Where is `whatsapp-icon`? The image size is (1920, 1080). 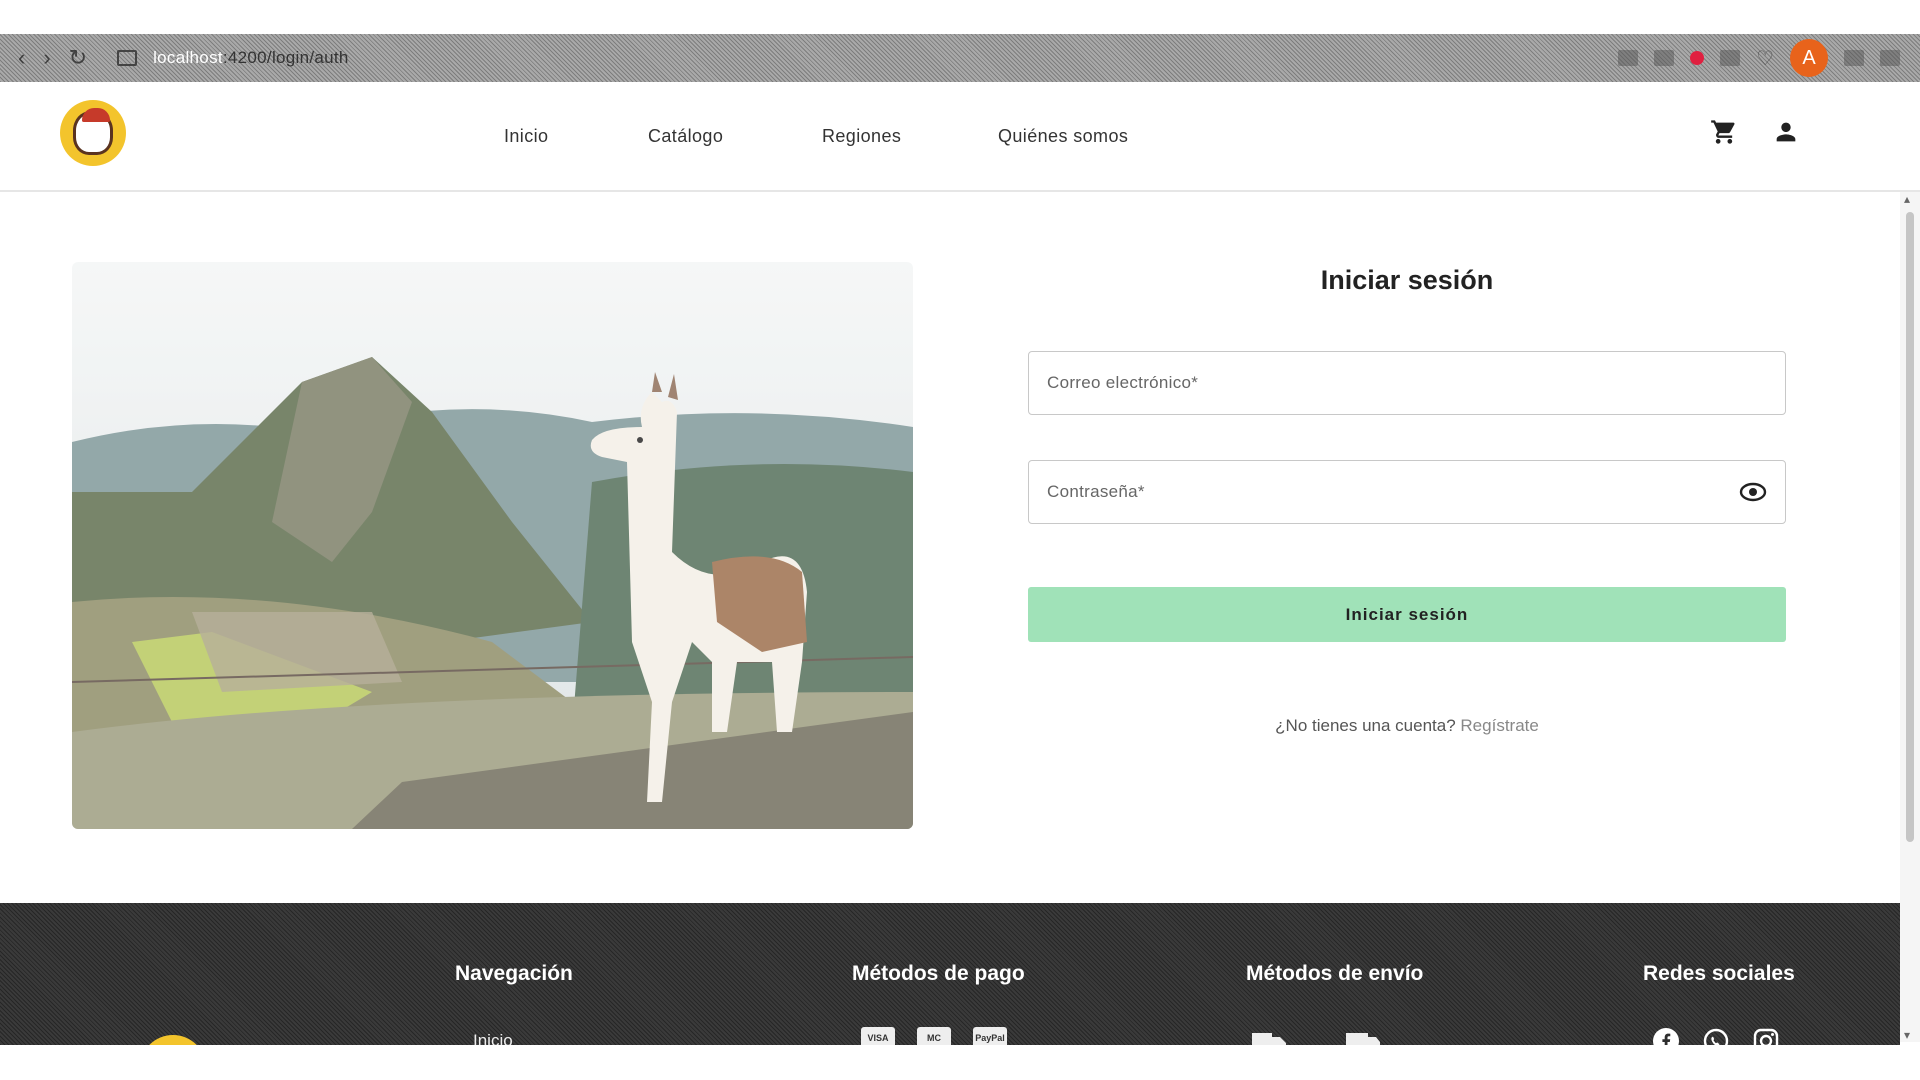
whatsapp-icon is located at coordinates (1716, 1036).